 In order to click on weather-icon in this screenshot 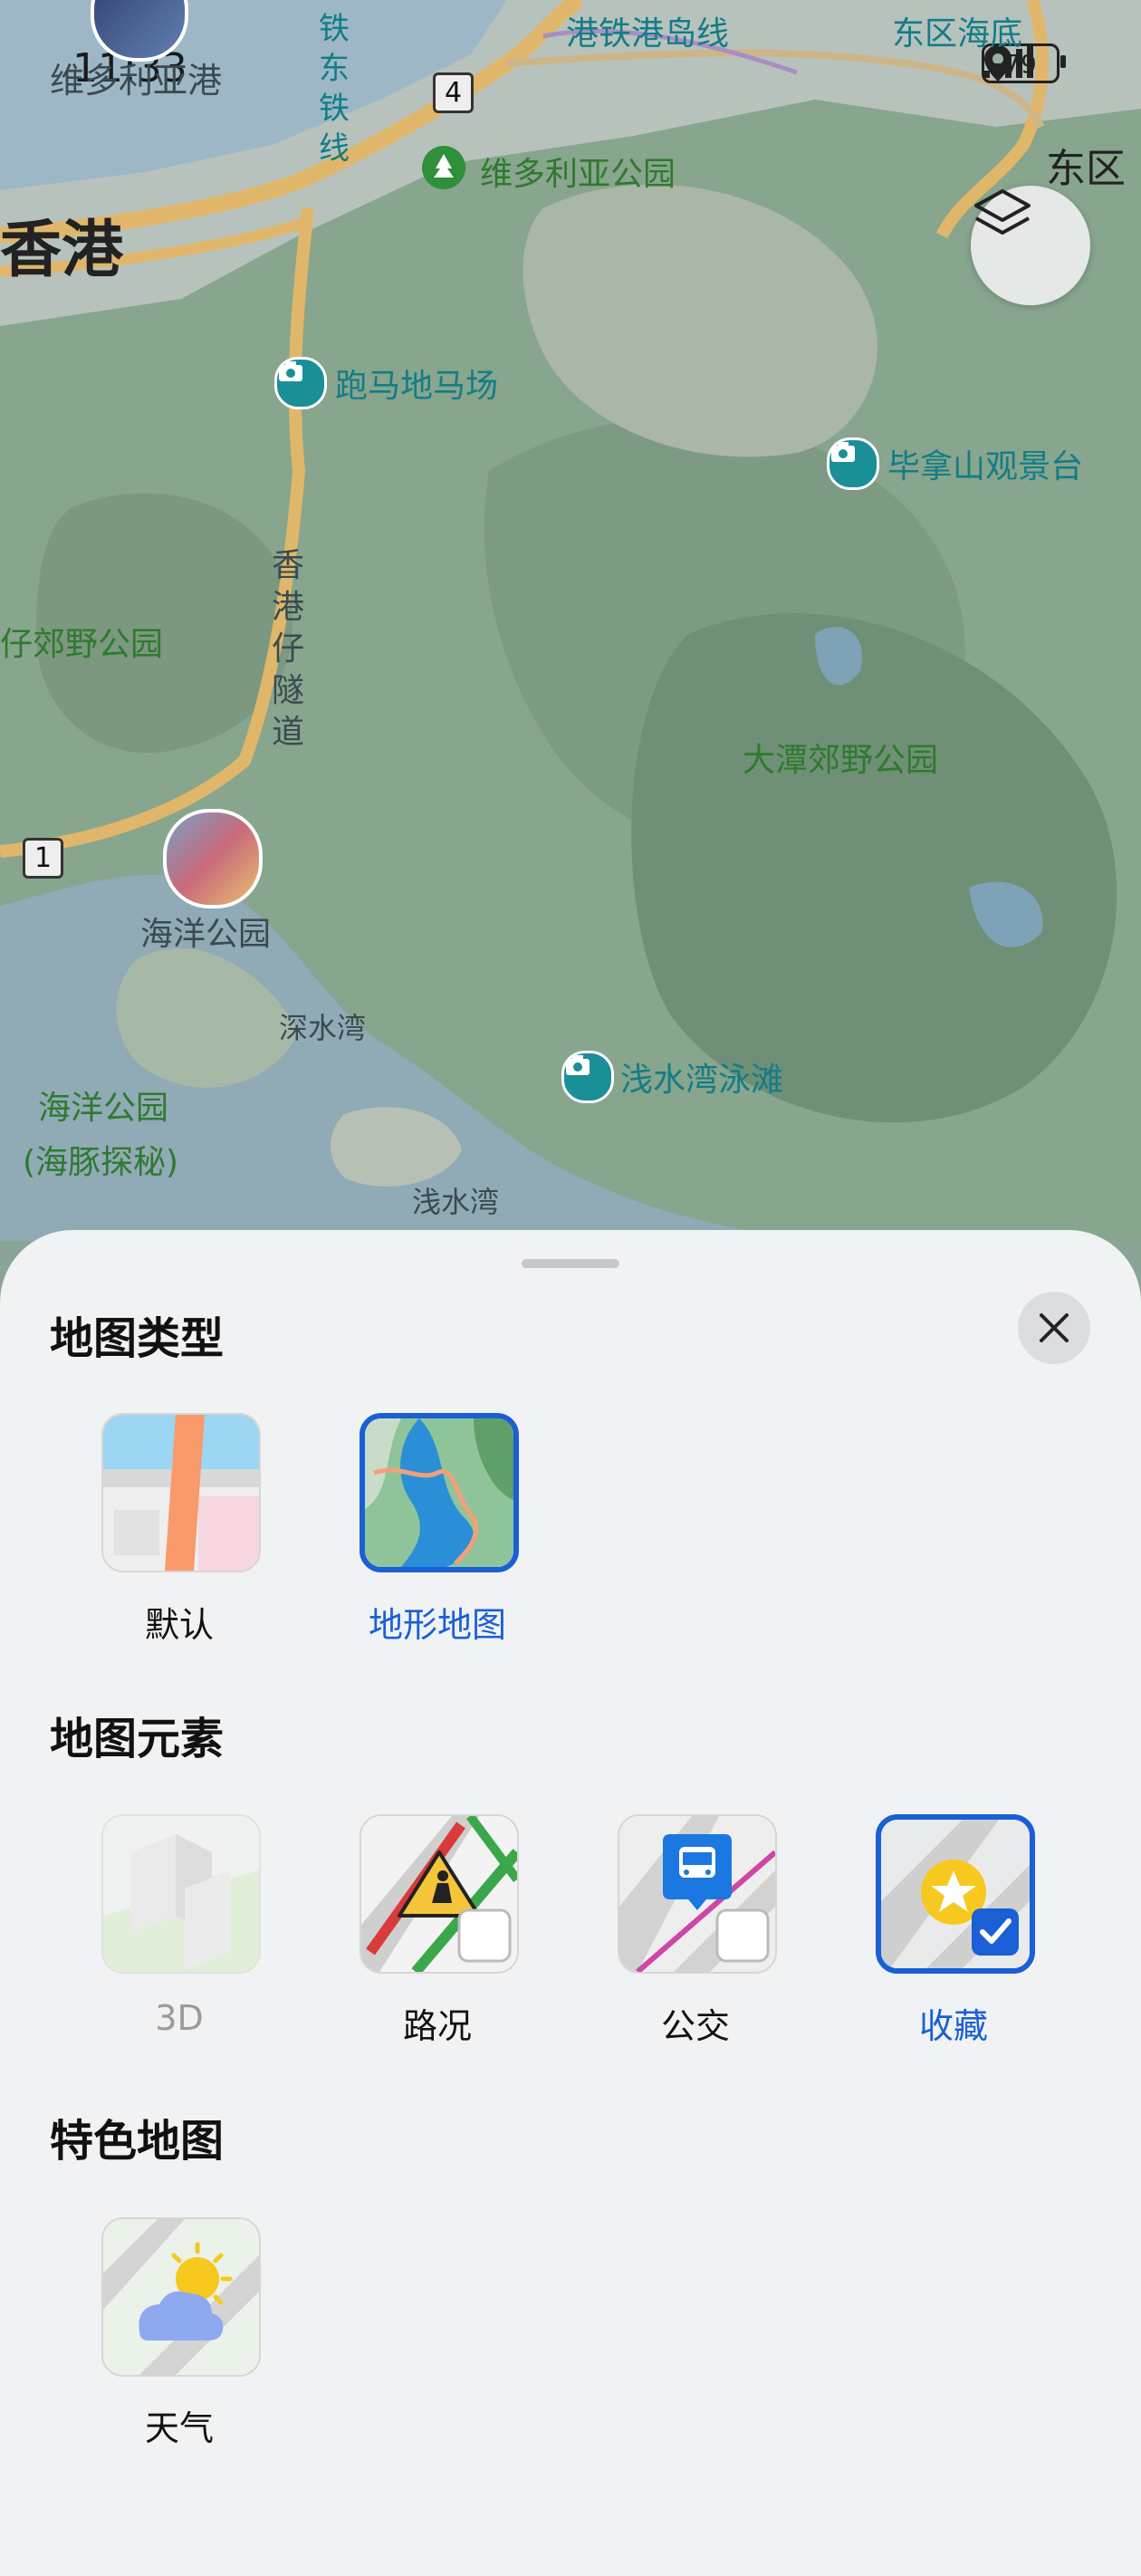, I will do `click(181, 2297)`.